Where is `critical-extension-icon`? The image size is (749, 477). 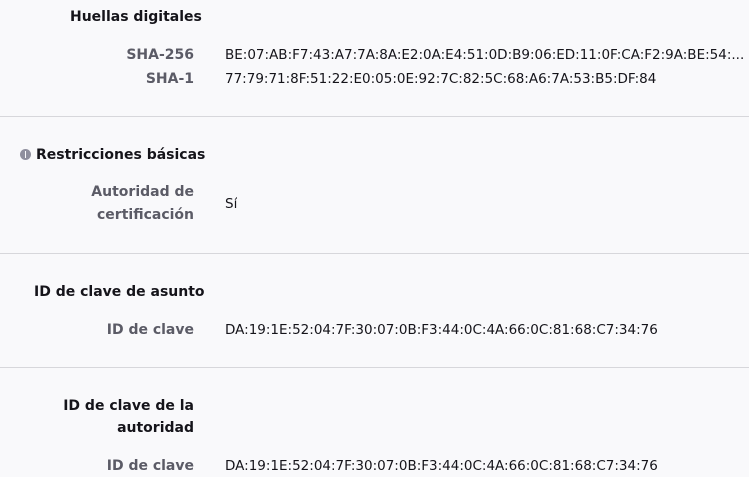
critical-extension-icon is located at coordinates (25, 154).